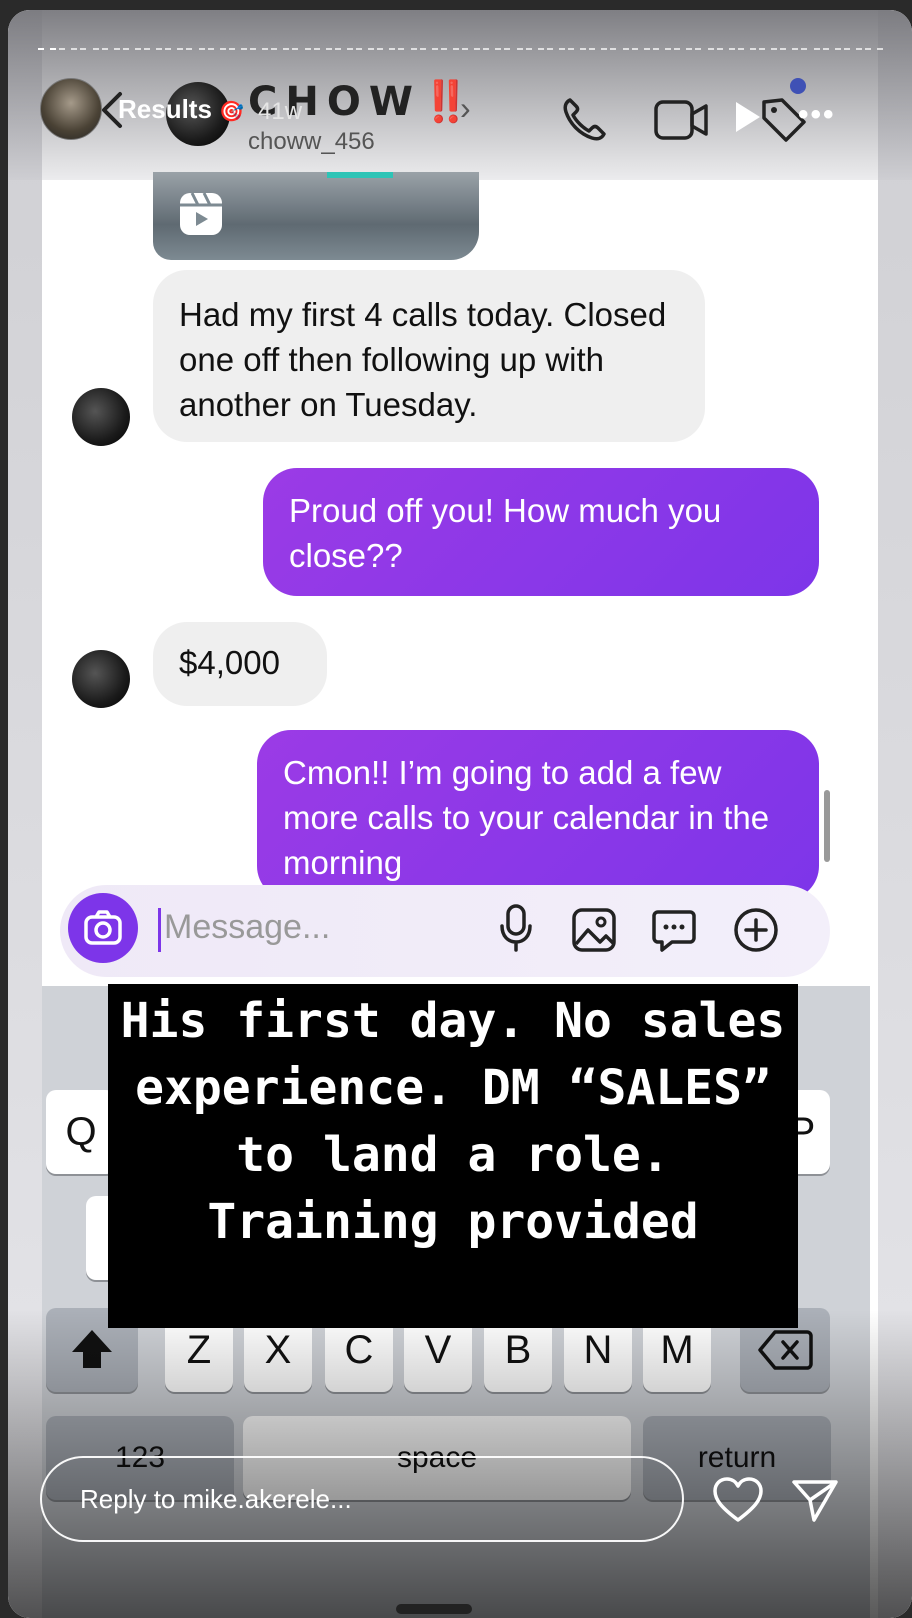  Describe the element at coordinates (461, 49) in the screenshot. I see `story-progress-bar` at that location.